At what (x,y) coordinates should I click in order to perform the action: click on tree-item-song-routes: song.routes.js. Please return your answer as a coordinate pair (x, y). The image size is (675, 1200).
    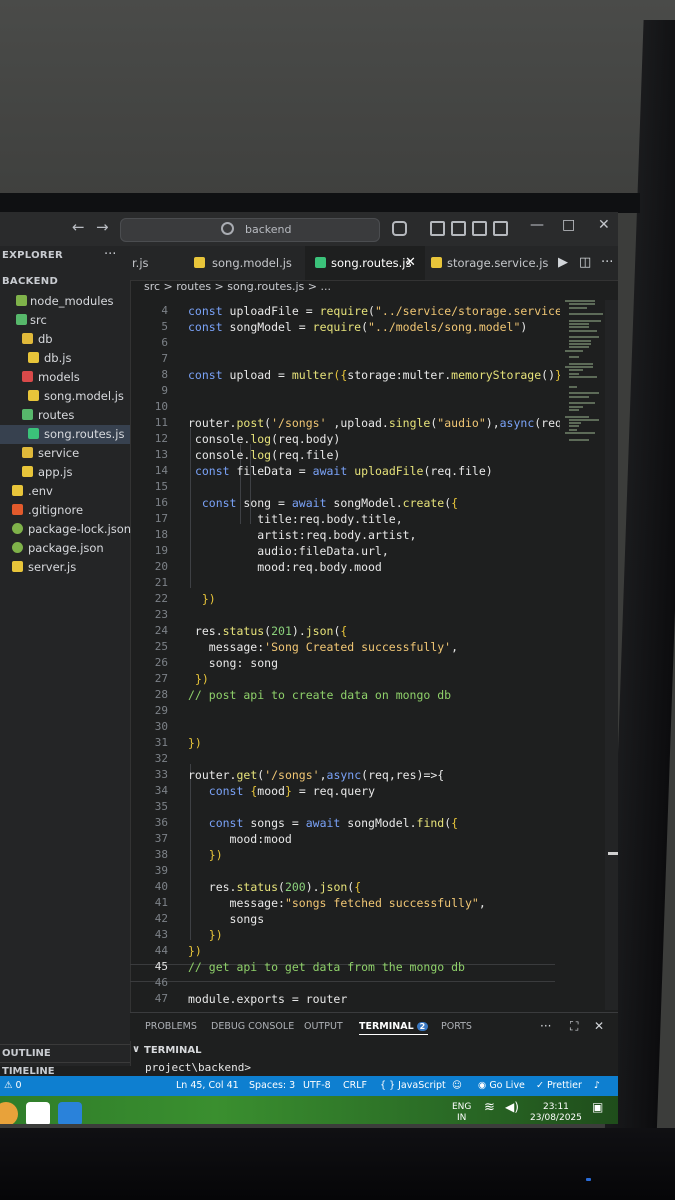
    Looking at the image, I should click on (65, 434).